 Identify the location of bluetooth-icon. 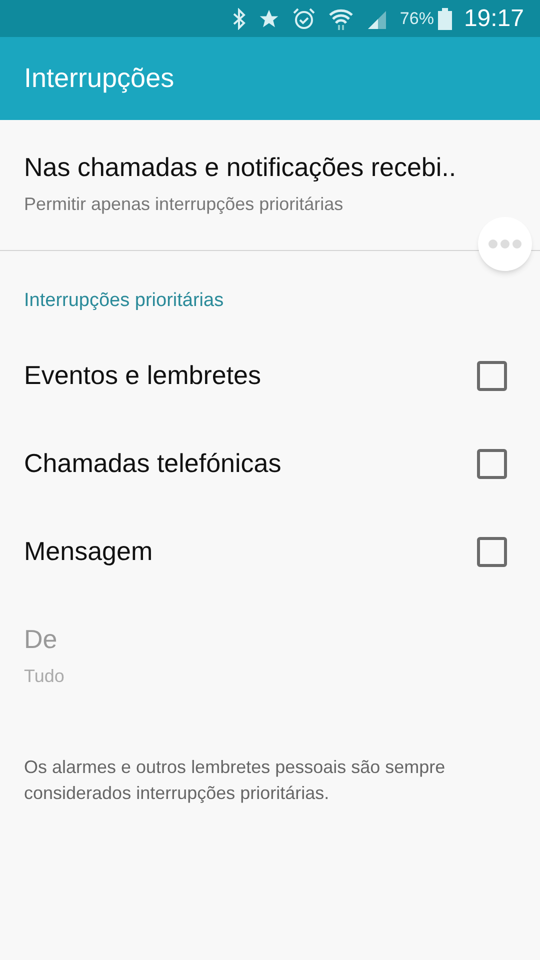
(239, 19).